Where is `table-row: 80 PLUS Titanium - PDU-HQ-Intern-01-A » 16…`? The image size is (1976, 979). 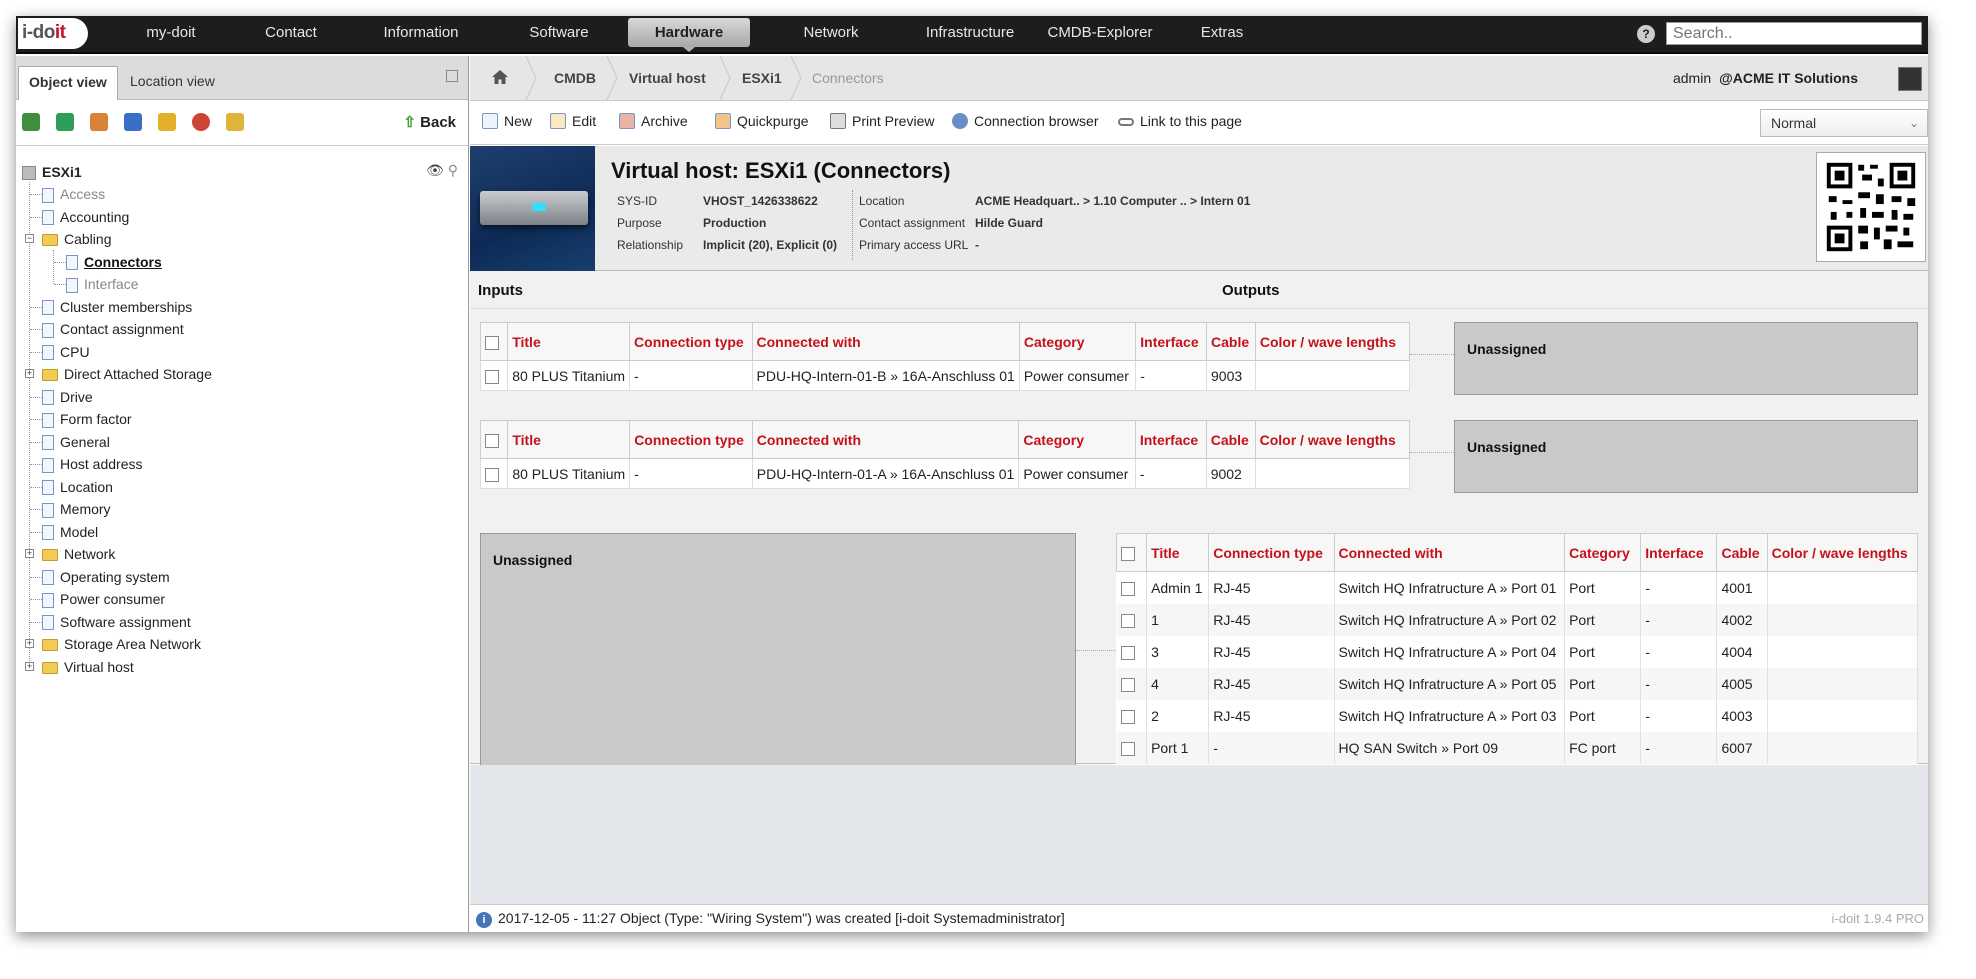
table-row: 80 PLUS Titanium - PDU-HQ-Intern-01-A » 16… is located at coordinates (945, 473).